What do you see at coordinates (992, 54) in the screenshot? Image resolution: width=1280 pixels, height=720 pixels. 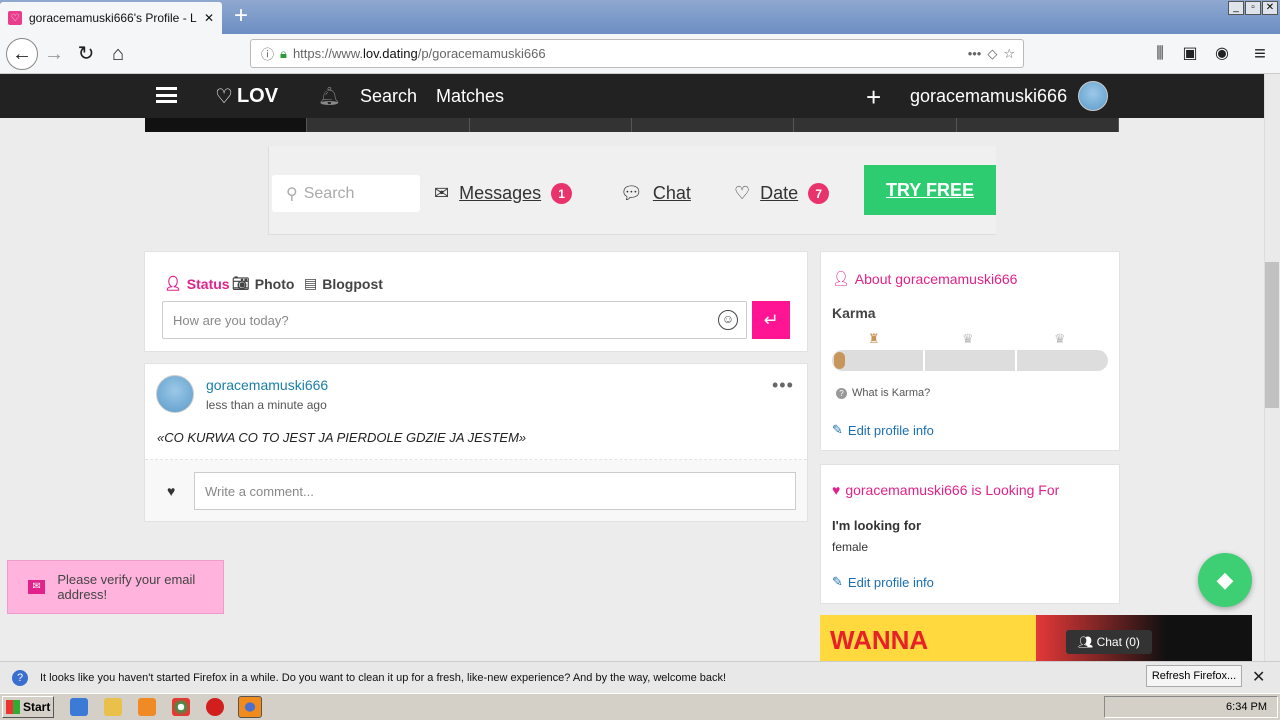 I see `pocket-icon: ◇` at bounding box center [992, 54].